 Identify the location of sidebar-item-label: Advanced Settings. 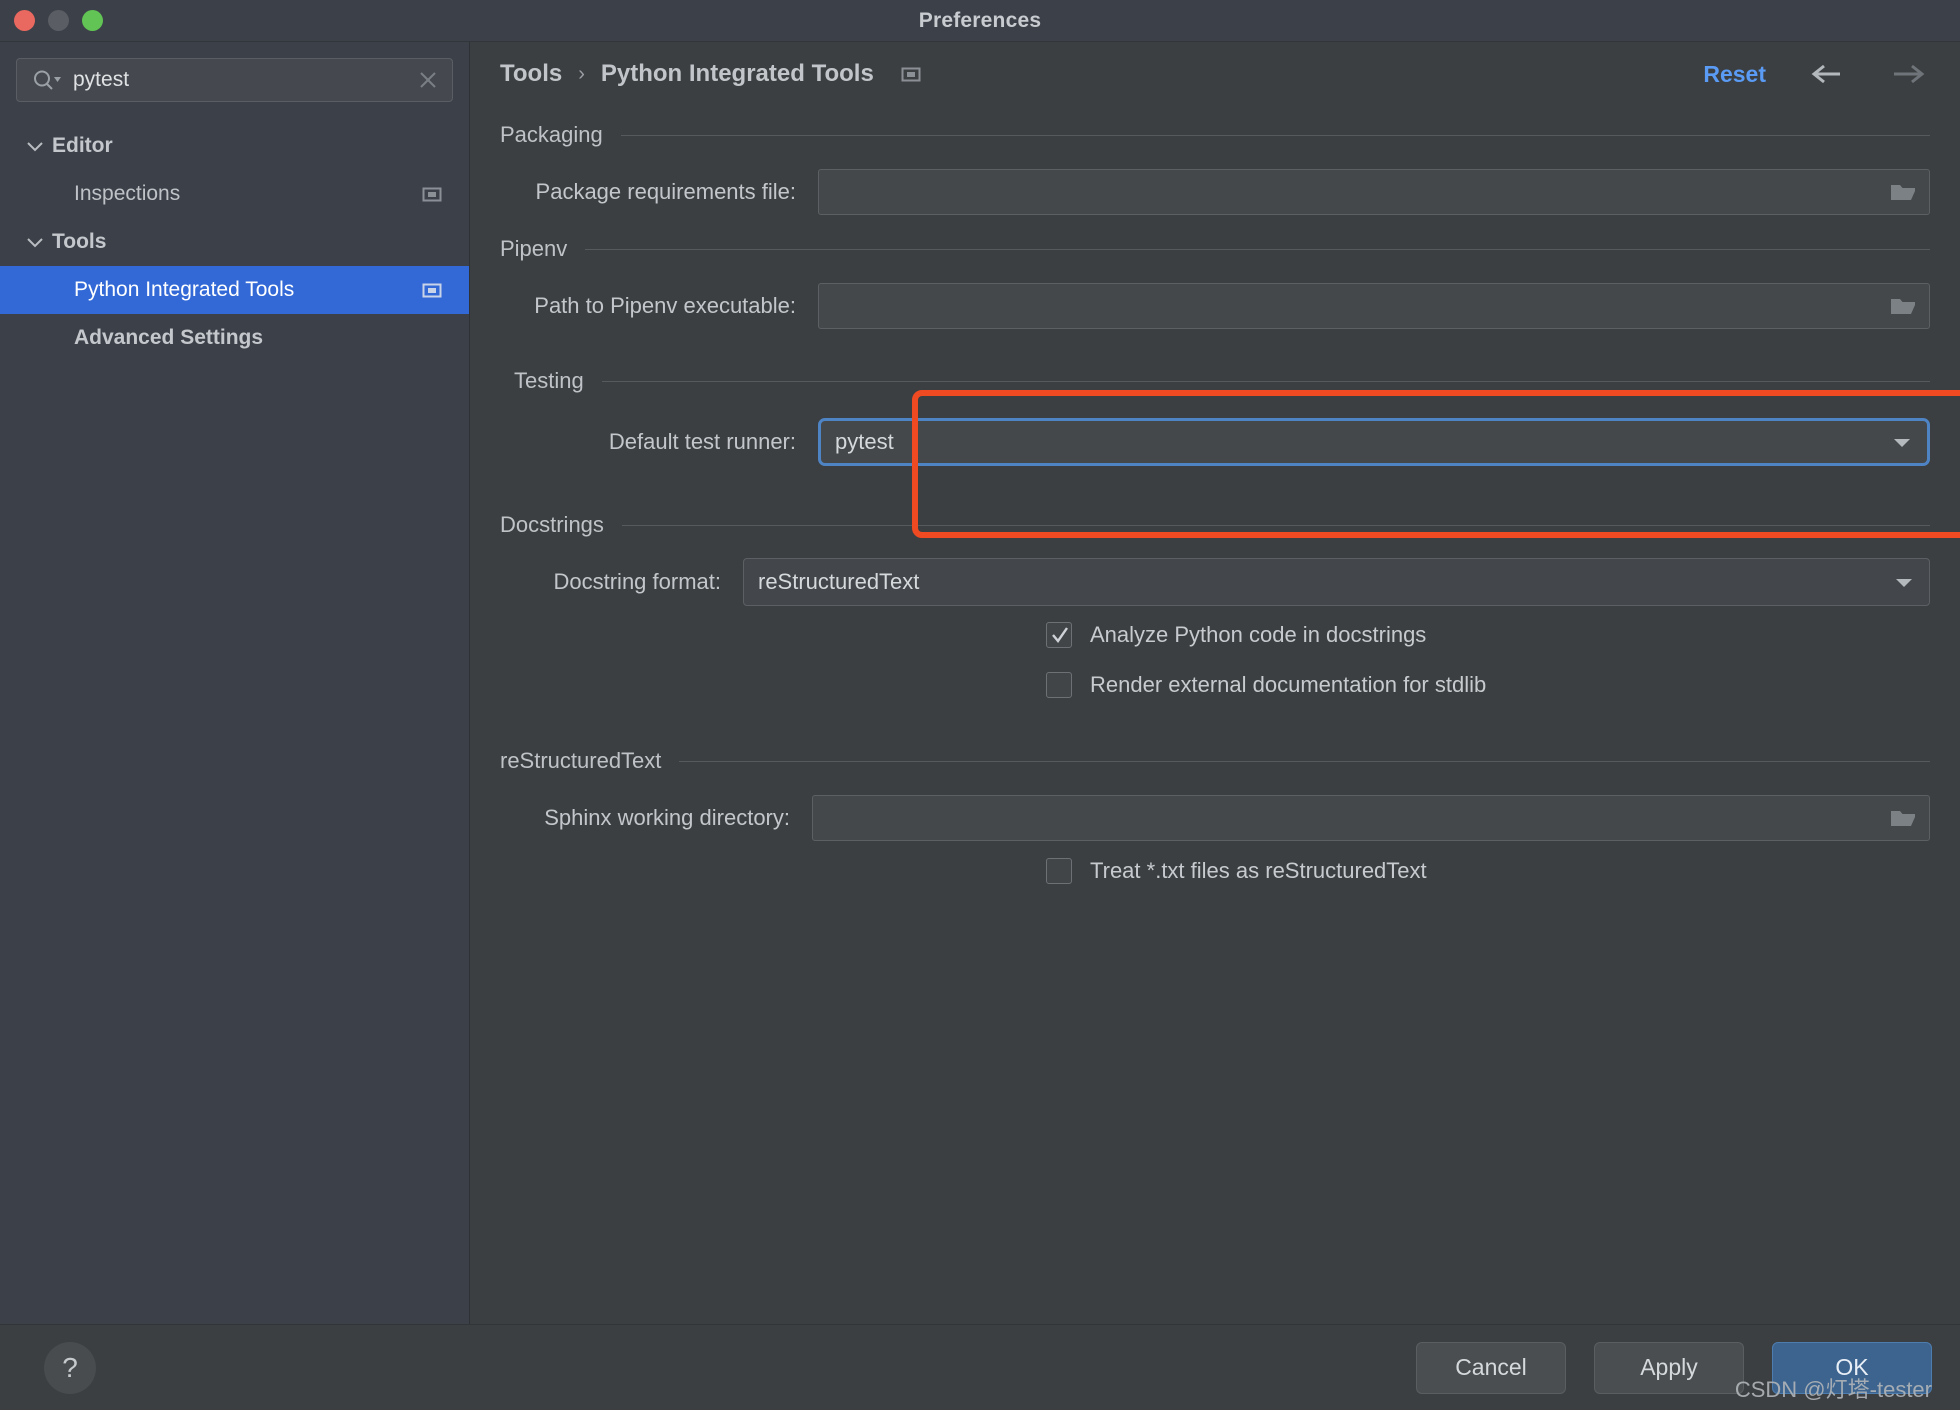
(169, 337).